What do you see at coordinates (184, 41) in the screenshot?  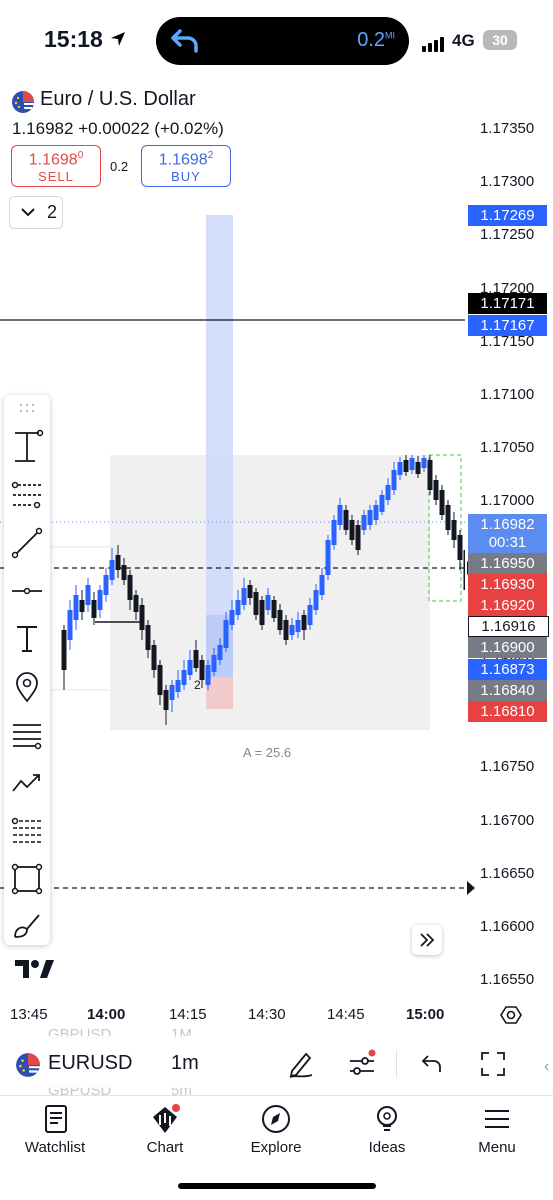 I see `navigation-back-arrow-icon` at bounding box center [184, 41].